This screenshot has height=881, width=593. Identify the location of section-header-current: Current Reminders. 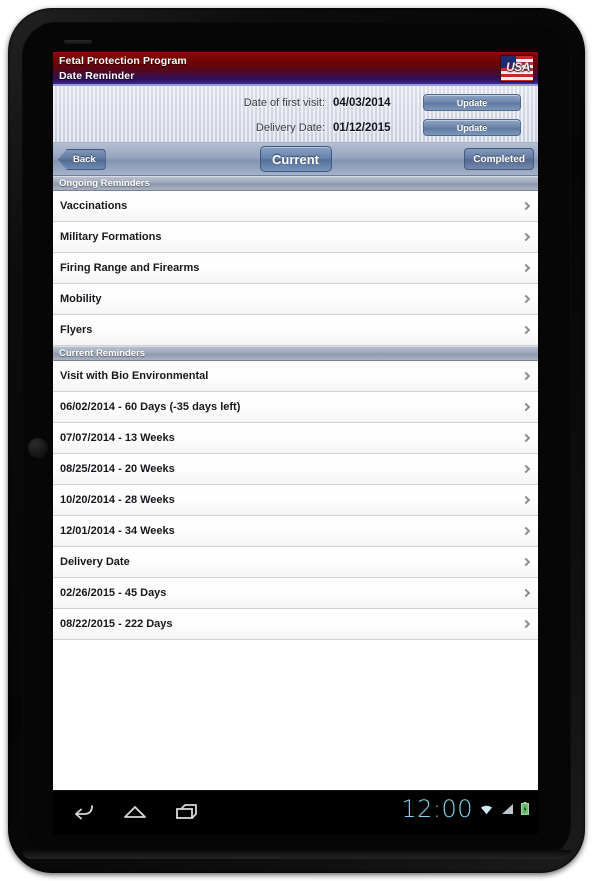
(295, 353).